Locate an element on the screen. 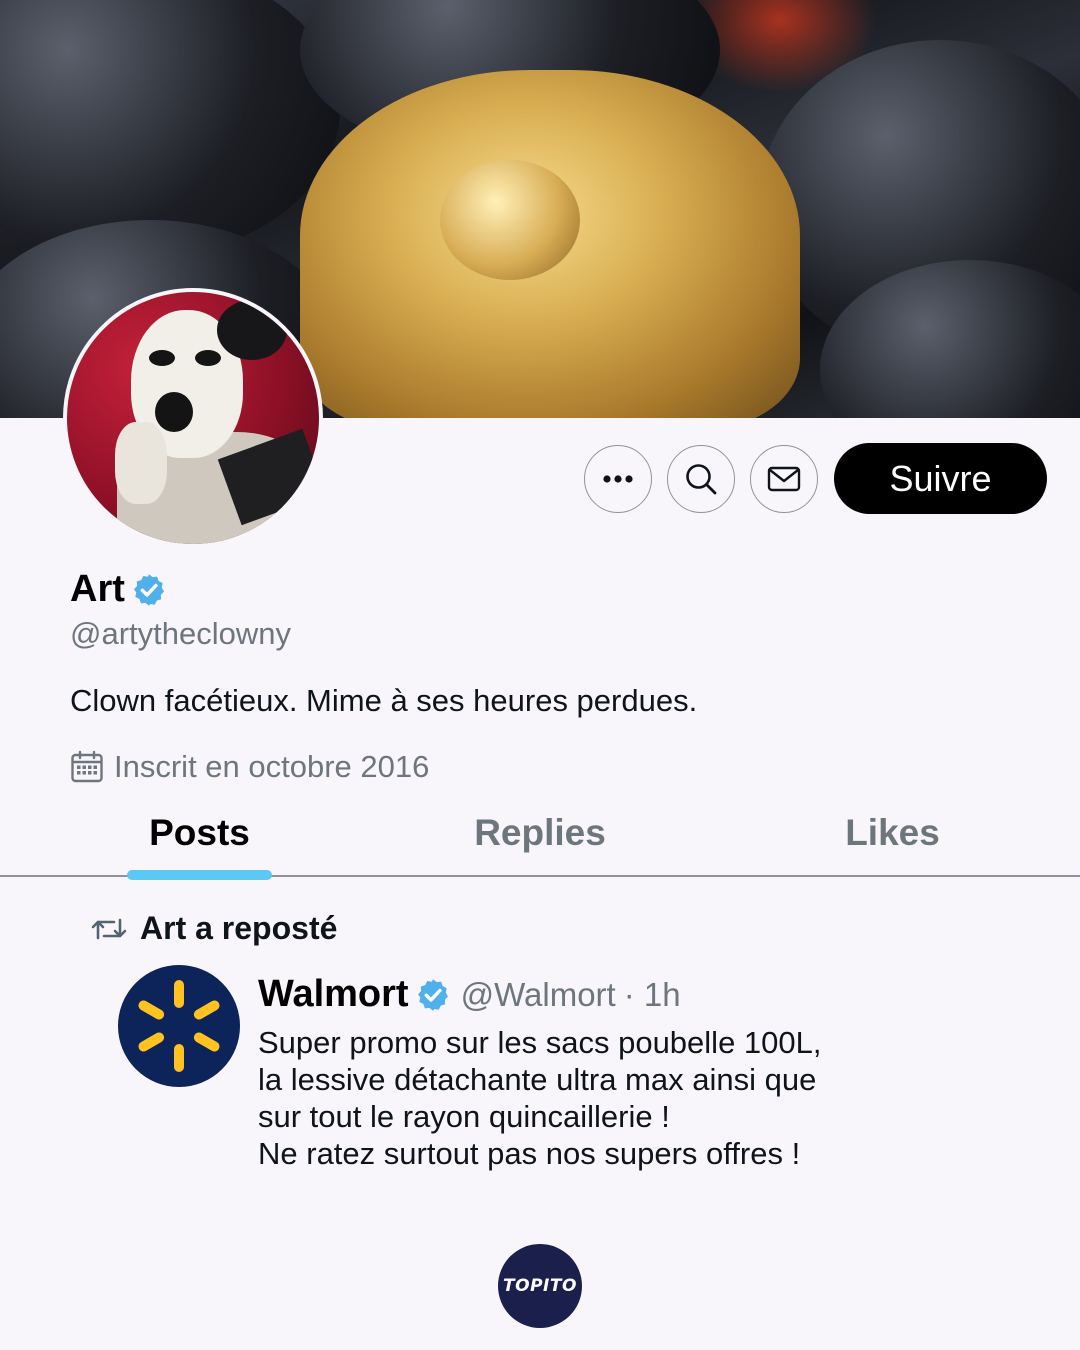 This screenshot has width=1080, height=1350. message-button is located at coordinates (784, 479).